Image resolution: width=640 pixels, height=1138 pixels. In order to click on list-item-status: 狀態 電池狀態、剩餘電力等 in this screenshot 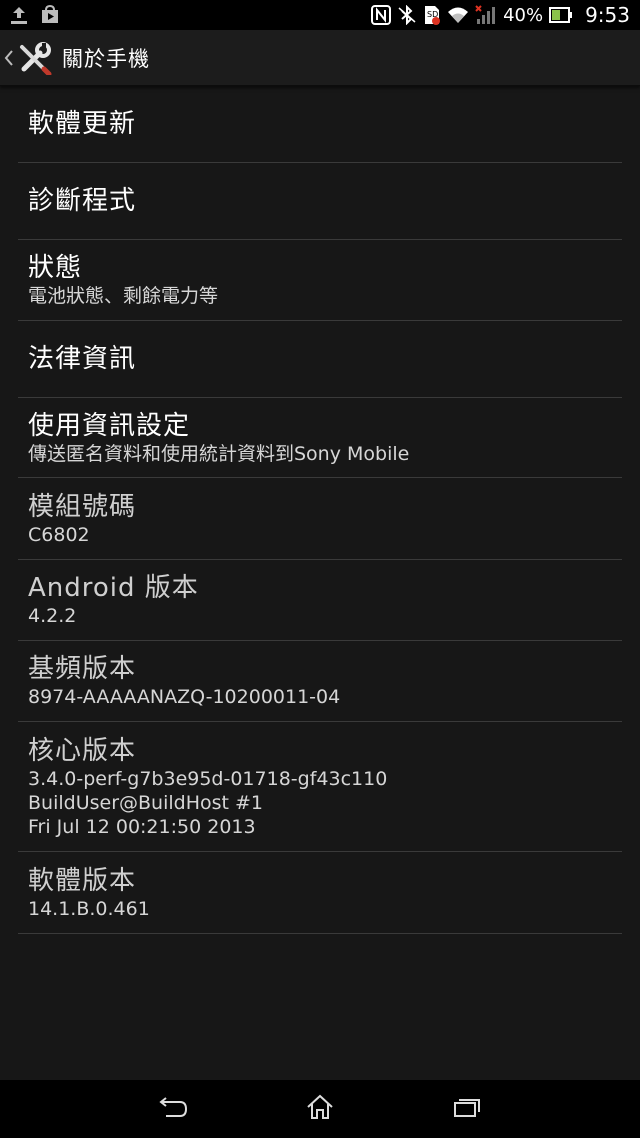, I will do `click(320, 280)`.